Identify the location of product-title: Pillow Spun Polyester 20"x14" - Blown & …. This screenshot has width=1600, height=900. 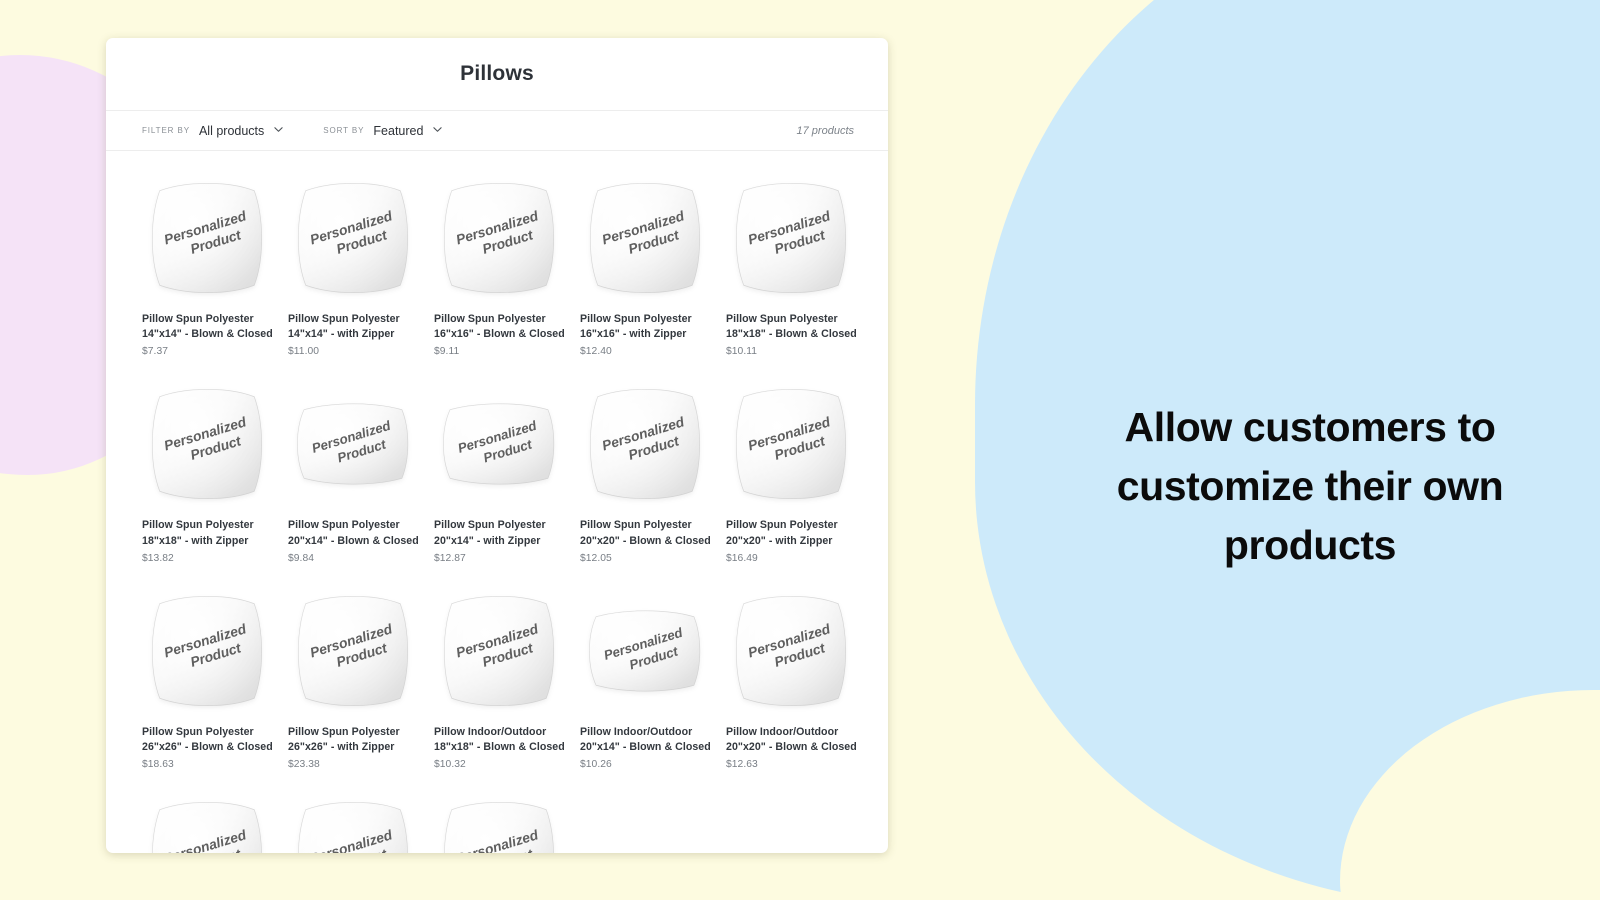
(353, 533).